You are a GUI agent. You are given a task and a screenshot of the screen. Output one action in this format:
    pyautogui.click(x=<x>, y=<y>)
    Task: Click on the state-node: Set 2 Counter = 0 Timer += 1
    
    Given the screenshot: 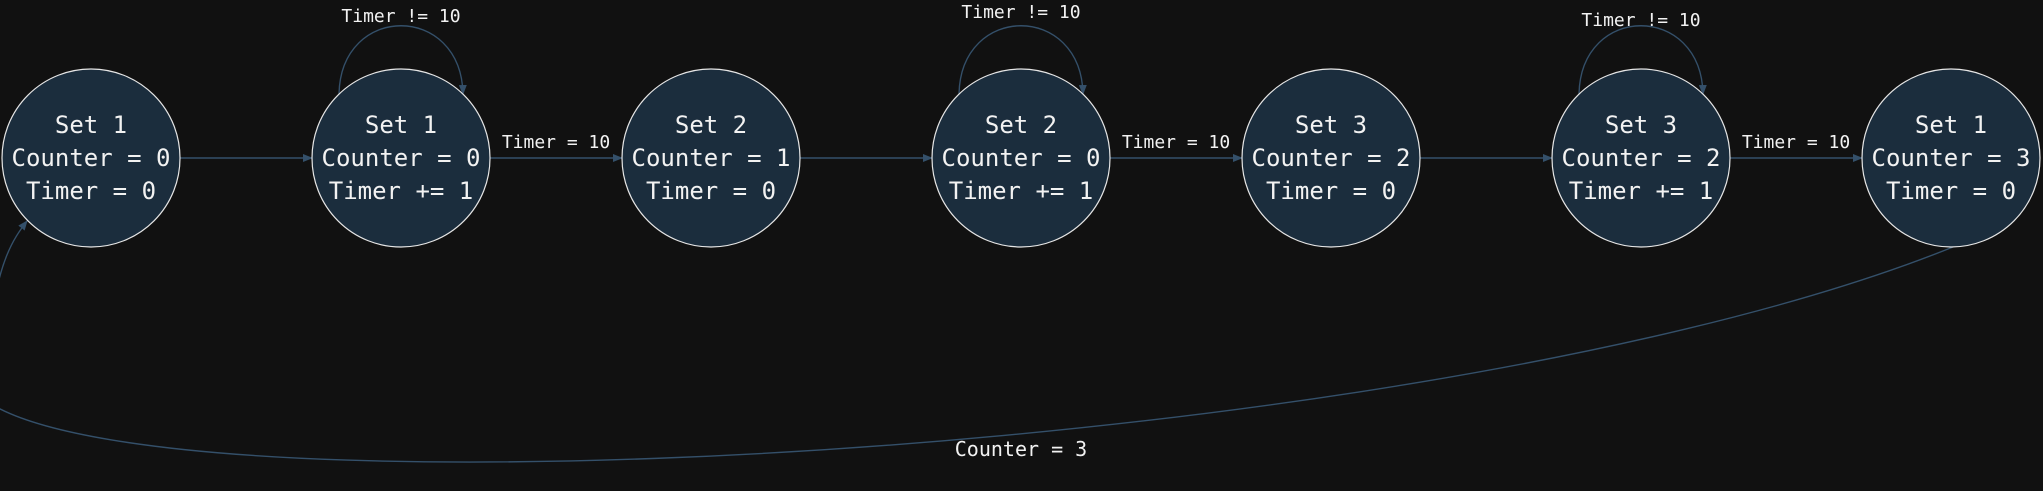 What is the action you would take?
    pyautogui.click(x=1021, y=158)
    